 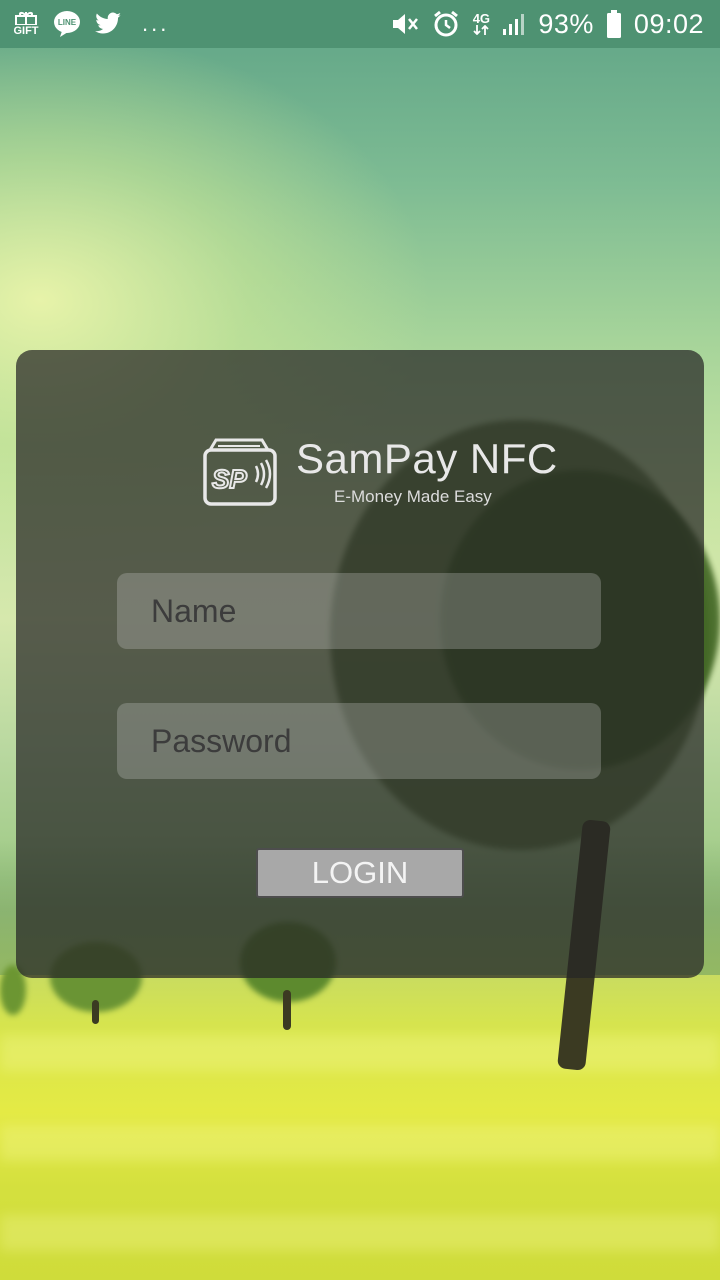 I want to click on line-icon: LINE, so click(x=67, y=24).